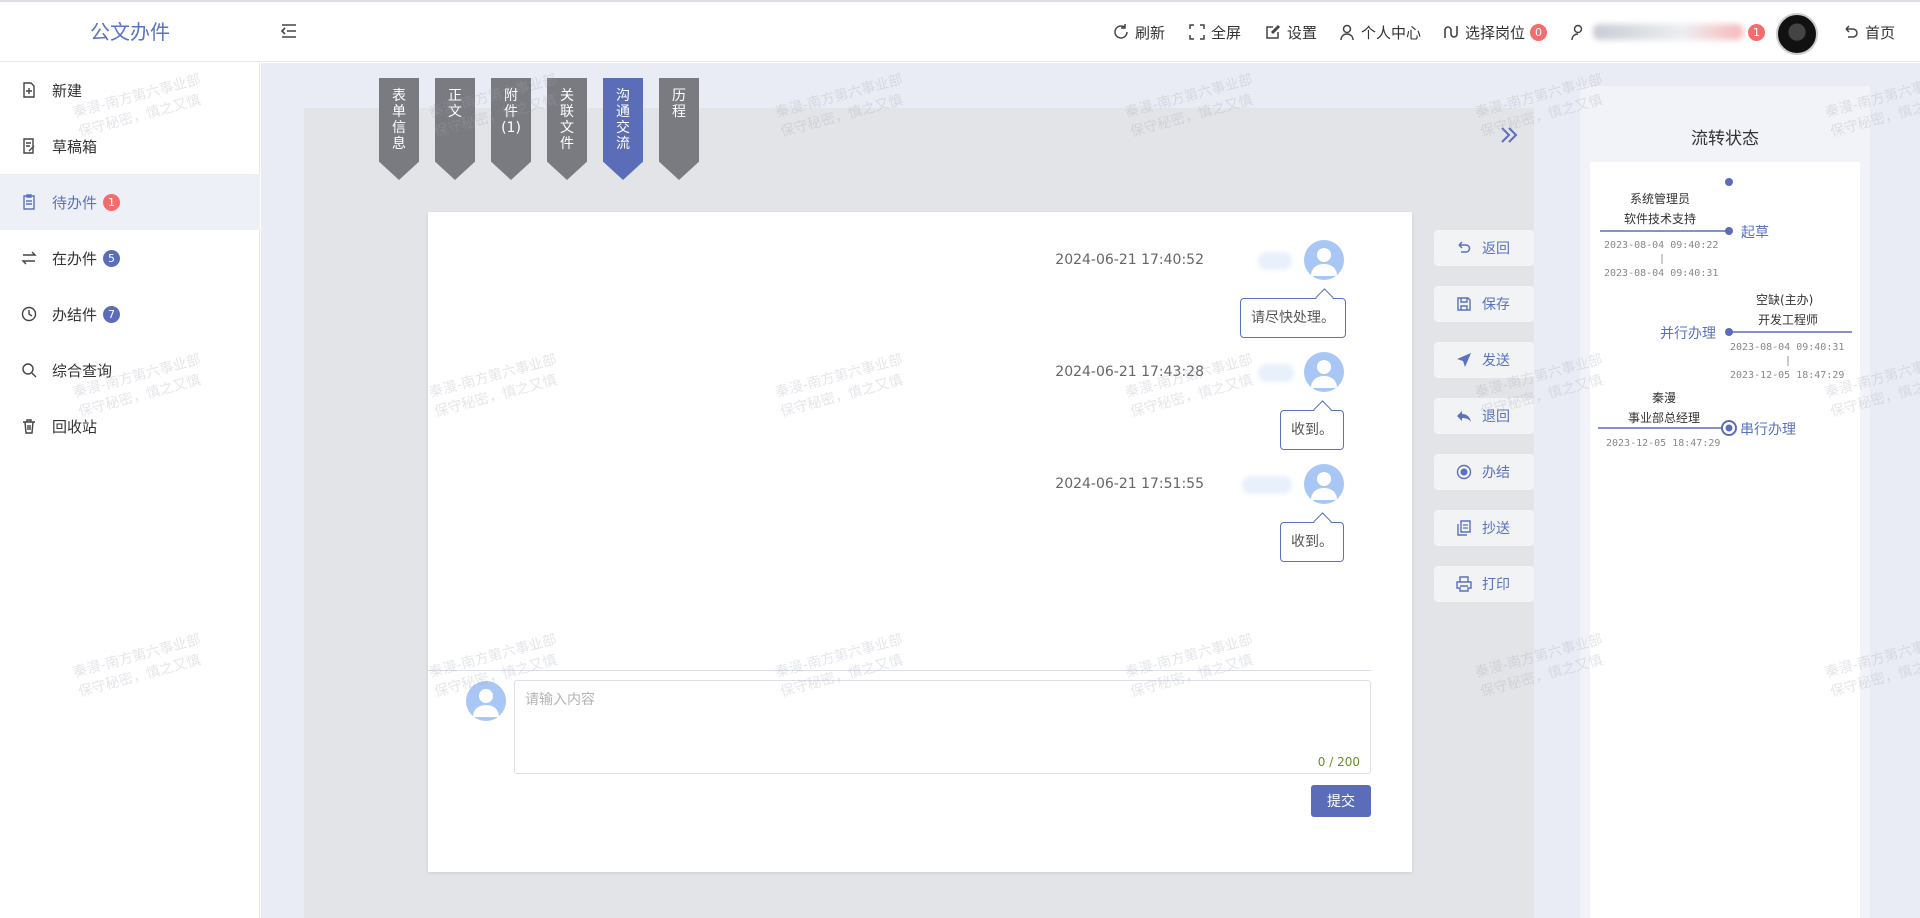  Describe the element at coordinates (1464, 304) in the screenshot. I see `save-icon` at that location.